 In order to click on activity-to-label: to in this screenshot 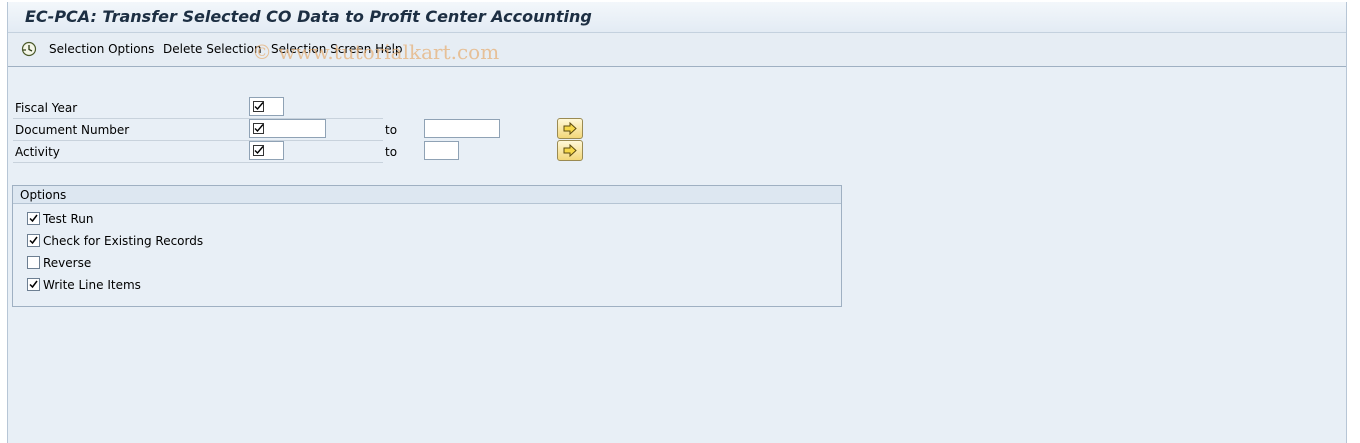, I will do `click(391, 152)`.